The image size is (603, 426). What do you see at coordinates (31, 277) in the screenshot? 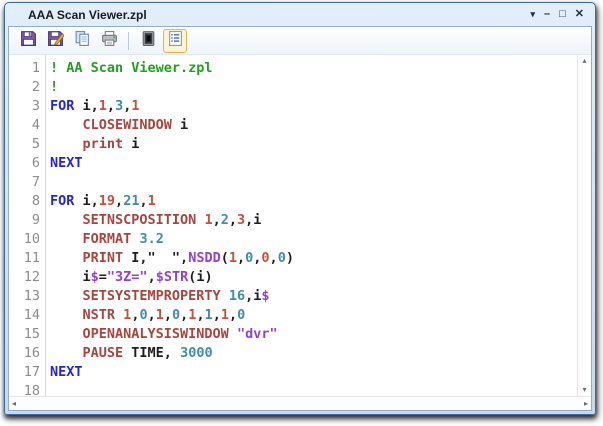
I see `line-number: 12` at bounding box center [31, 277].